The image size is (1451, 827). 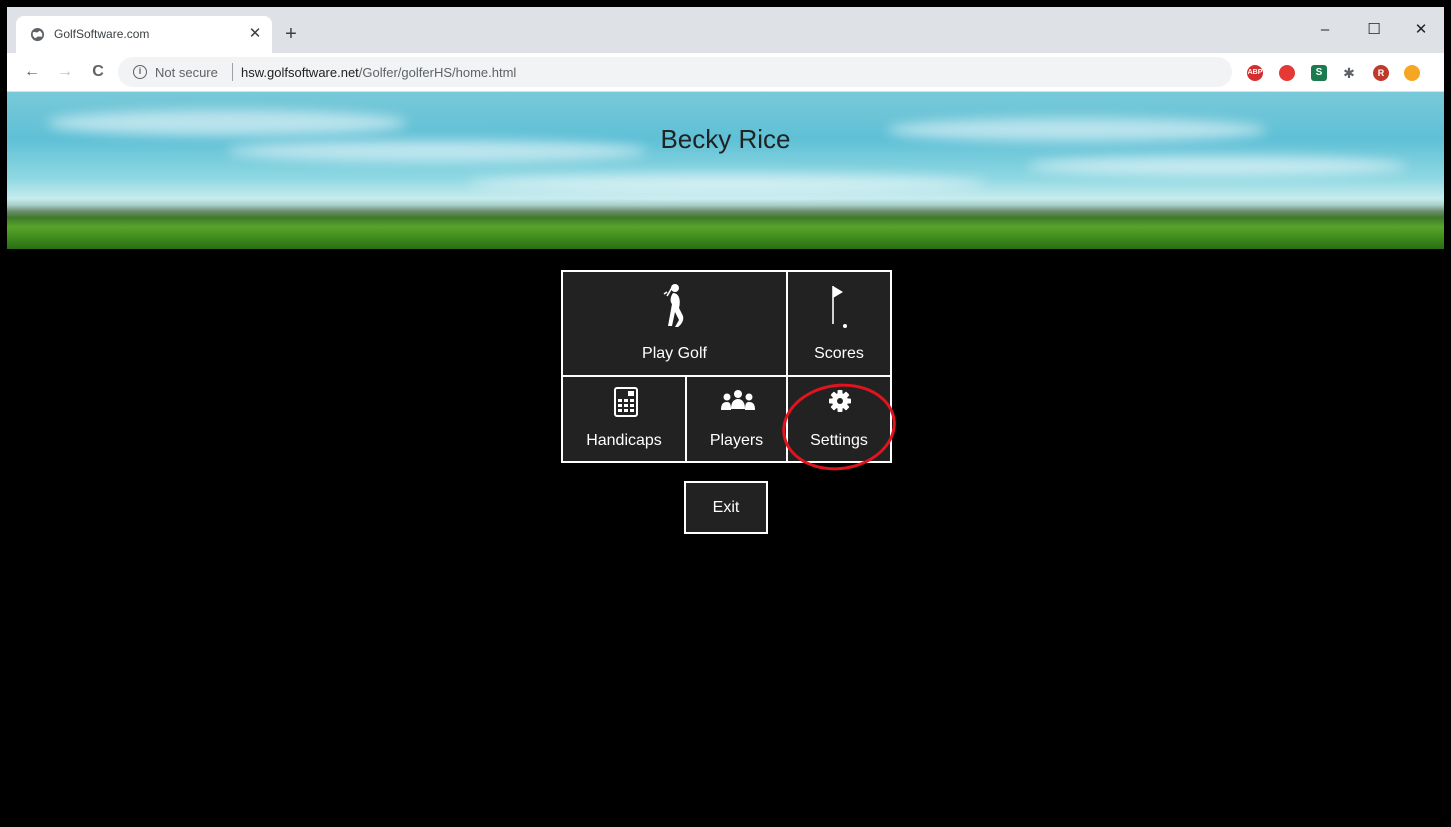 I want to click on browser-tab: GolfSoftware.com ✕, so click(x=144, y=34).